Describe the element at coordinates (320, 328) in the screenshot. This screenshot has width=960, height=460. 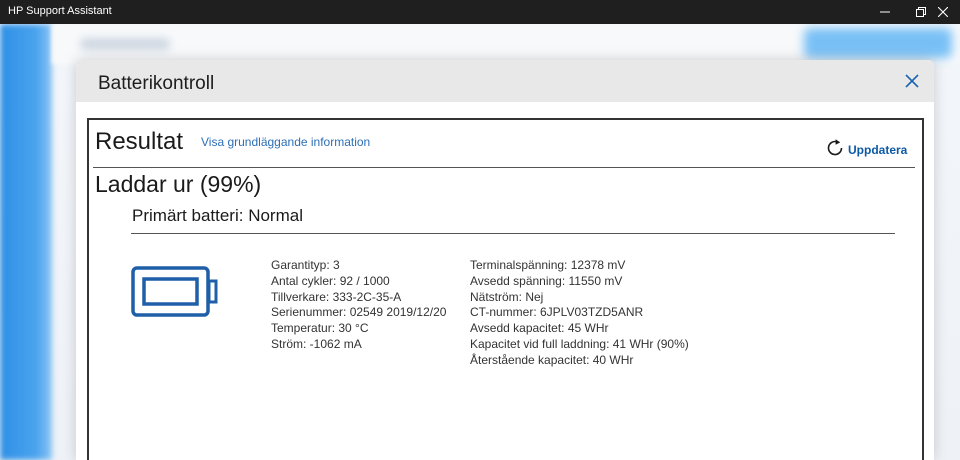
I see `detail-temperature: Temperatur: 30 °C` at that location.